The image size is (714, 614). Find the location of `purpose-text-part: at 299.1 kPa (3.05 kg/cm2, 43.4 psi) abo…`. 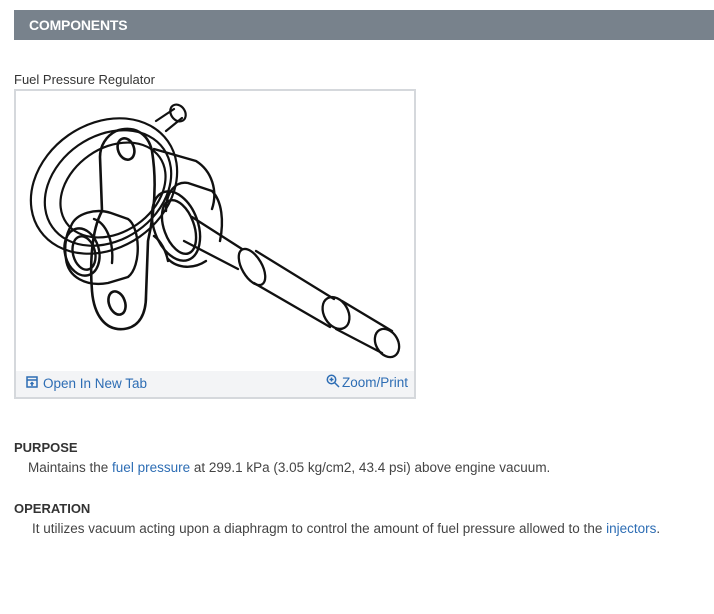

purpose-text-part: at 299.1 kPa (3.05 kg/cm2, 43.4 psi) abo… is located at coordinates (370, 467).